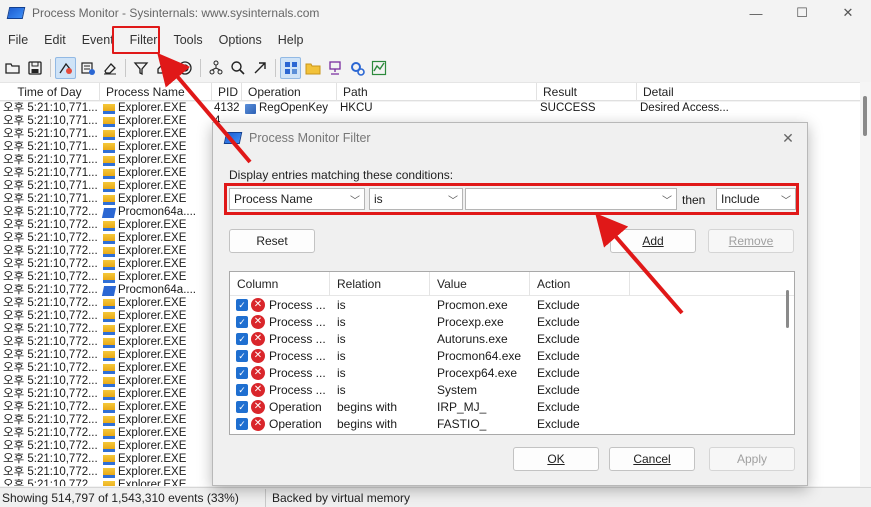 Image resolution: width=871 pixels, height=507 pixels. What do you see at coordinates (109, 68) in the screenshot?
I see `clear-icon` at bounding box center [109, 68].